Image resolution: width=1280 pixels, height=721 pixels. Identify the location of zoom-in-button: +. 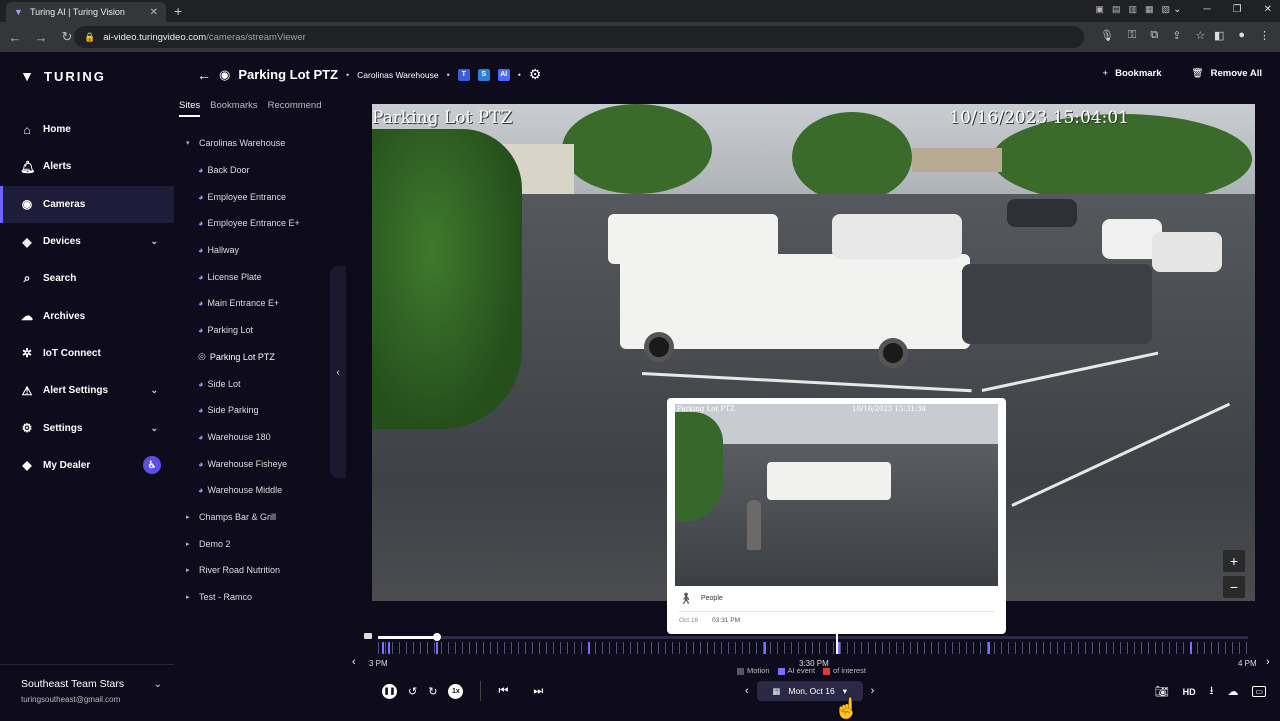
(1234, 561).